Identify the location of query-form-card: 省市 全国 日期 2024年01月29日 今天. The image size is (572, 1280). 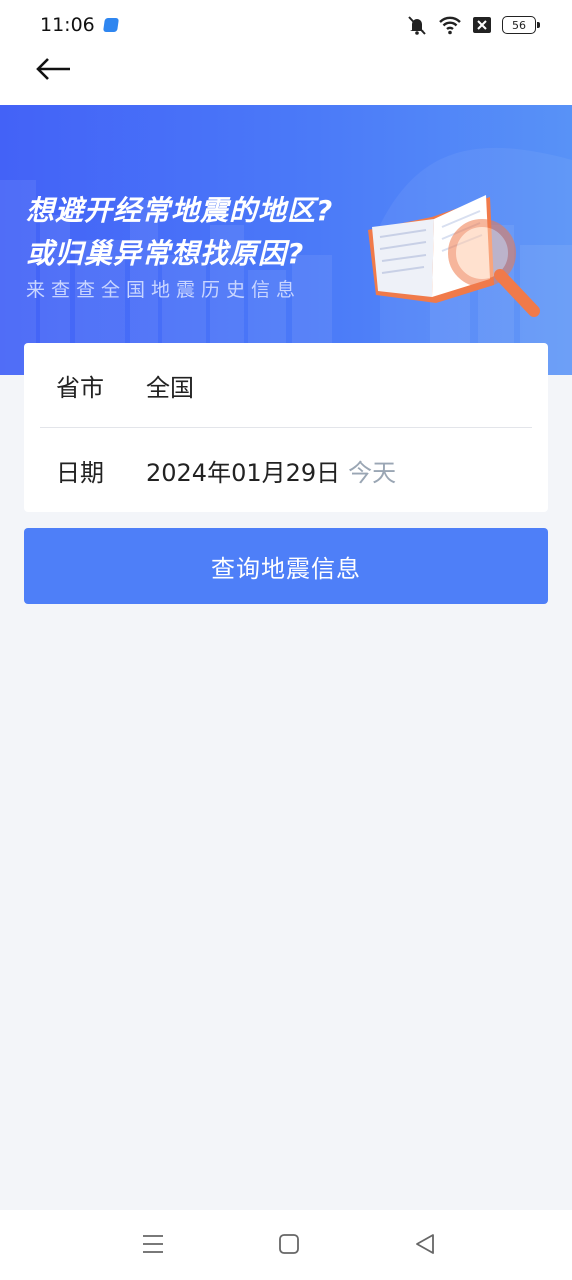
(286, 427).